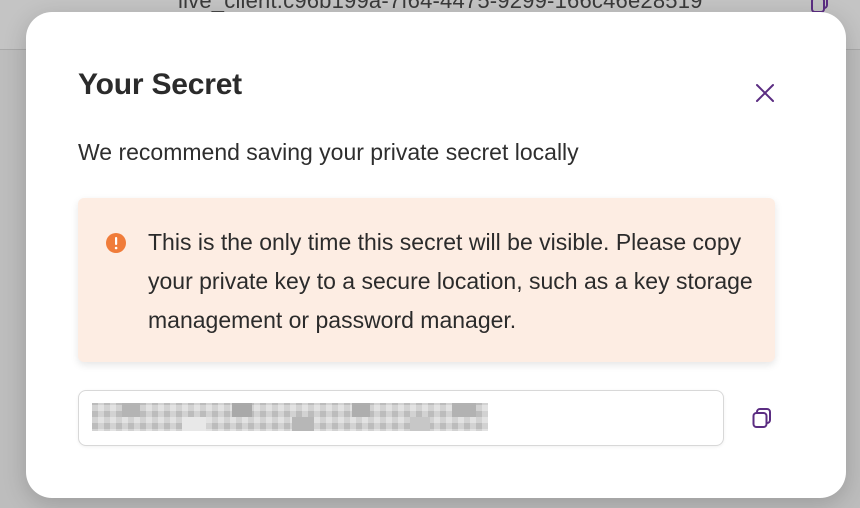 The width and height of the screenshot is (860, 508). I want to click on exclamation-circle-icon, so click(116, 243).